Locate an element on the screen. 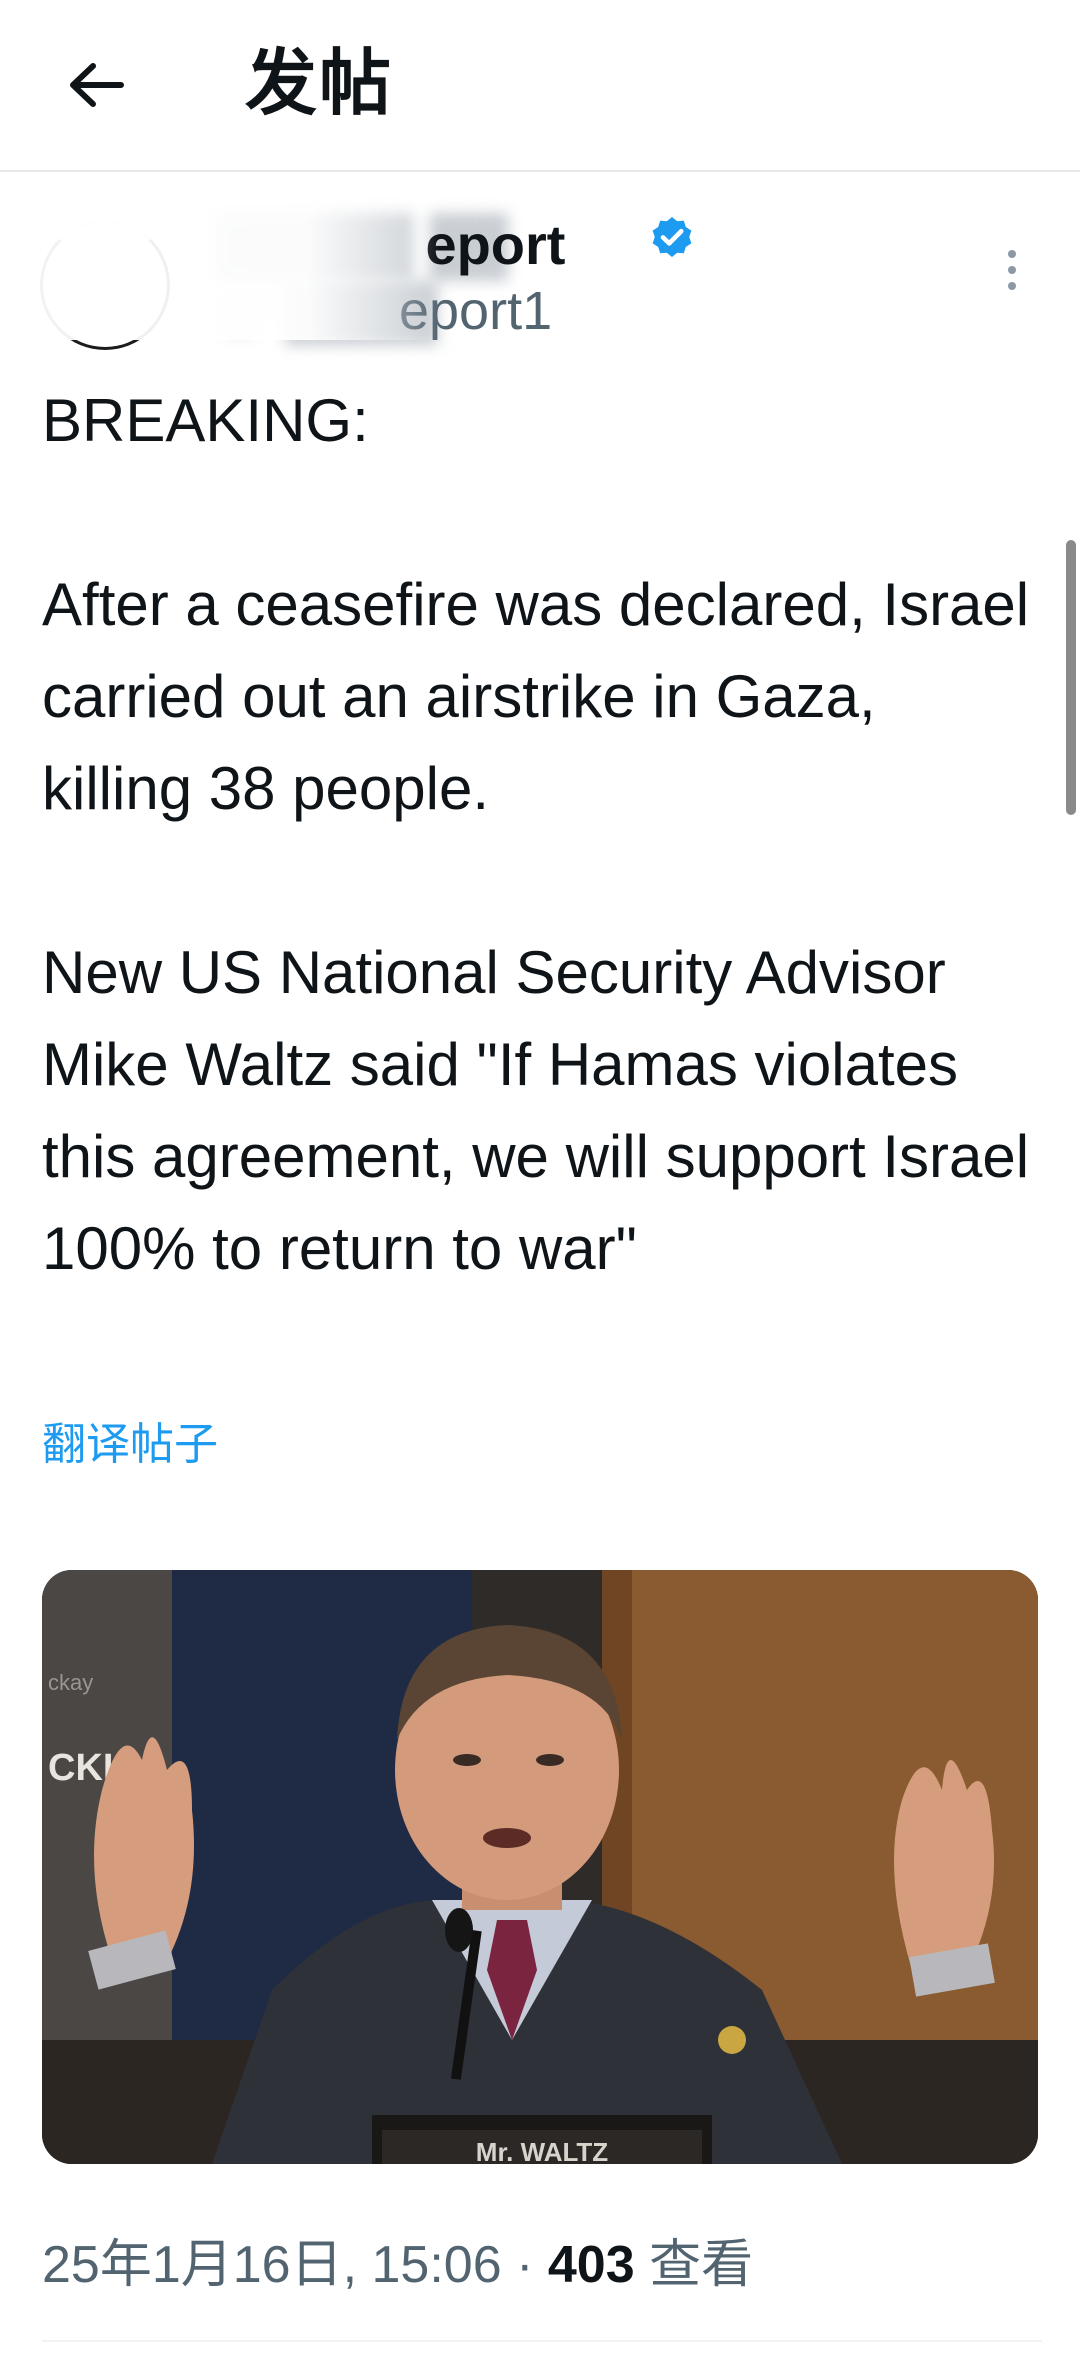  svg-text: CKI is located at coordinates (80, 1768).